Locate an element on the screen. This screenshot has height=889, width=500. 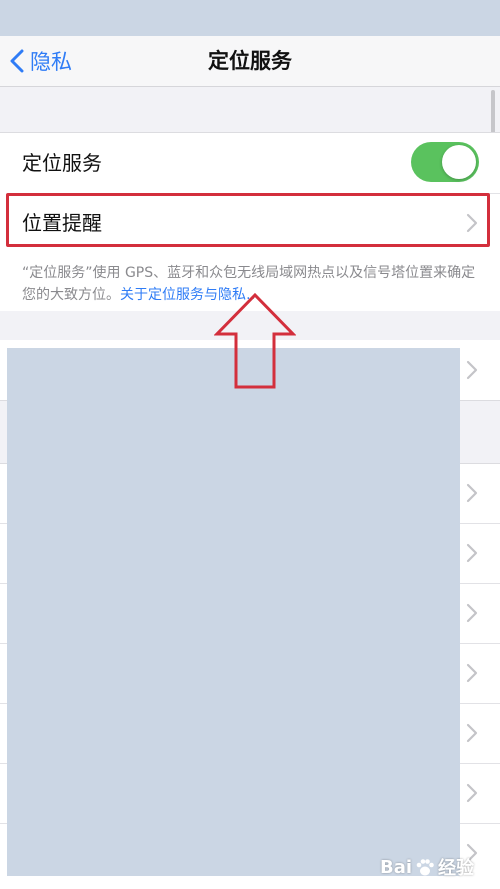
navigation-bar: 定位服务 隐私 is located at coordinates (250, 61).